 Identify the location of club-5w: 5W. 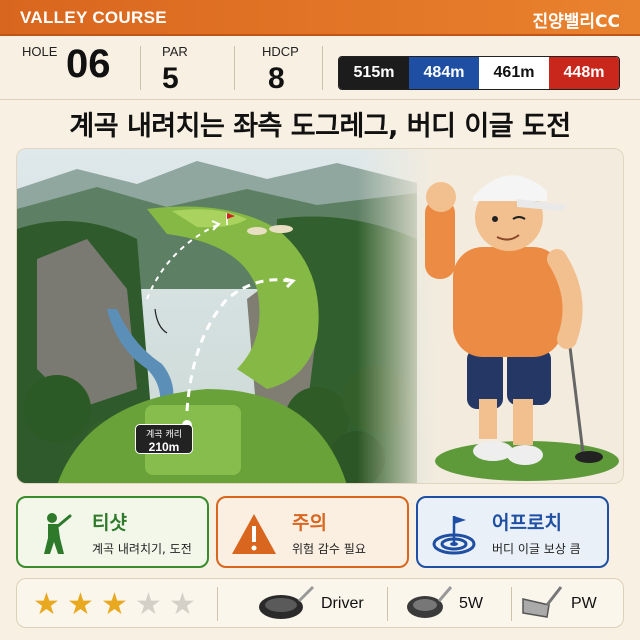
(451, 604).